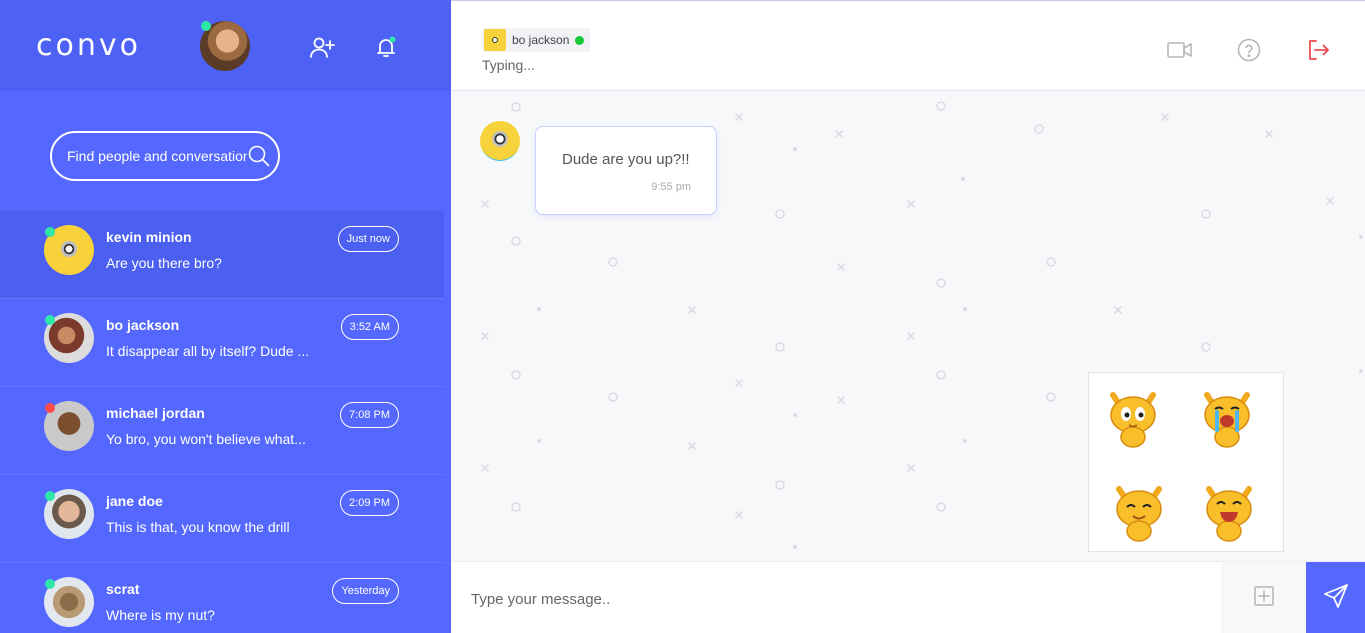 This screenshot has height=633, width=1365. I want to click on time-badge: Just now, so click(368, 239).